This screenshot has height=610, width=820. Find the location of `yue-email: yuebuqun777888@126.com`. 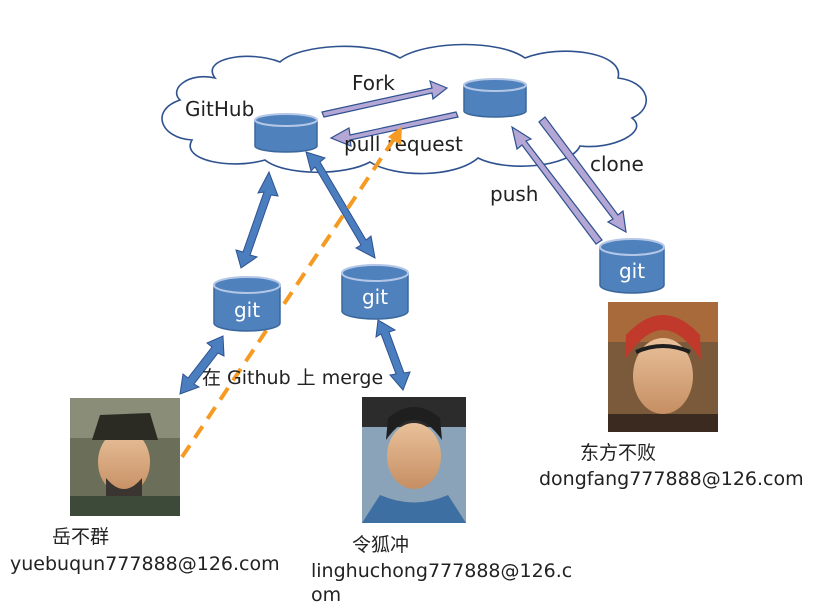

yue-email: yuebuqun777888@126.com is located at coordinates (145, 564).